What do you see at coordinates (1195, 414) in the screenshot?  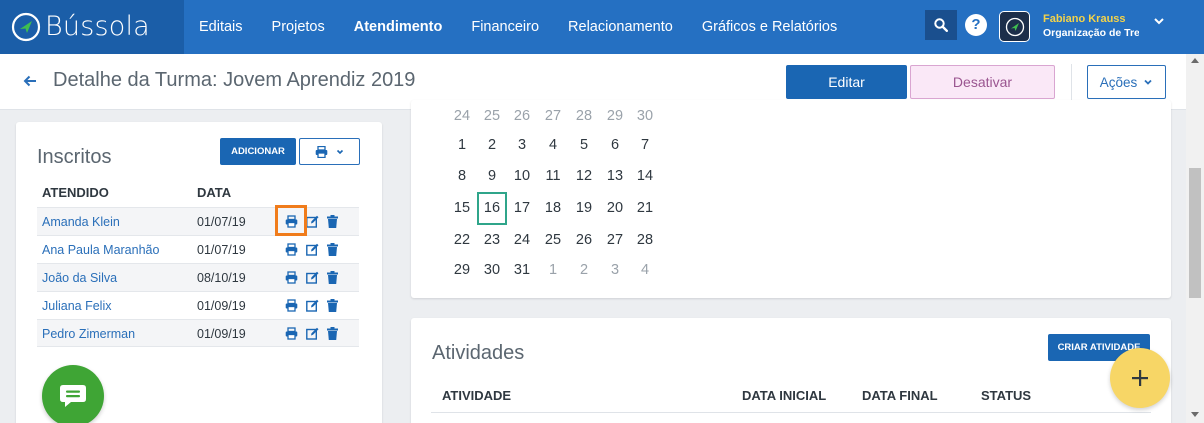 I see `scroll-down-arrow-icon` at bounding box center [1195, 414].